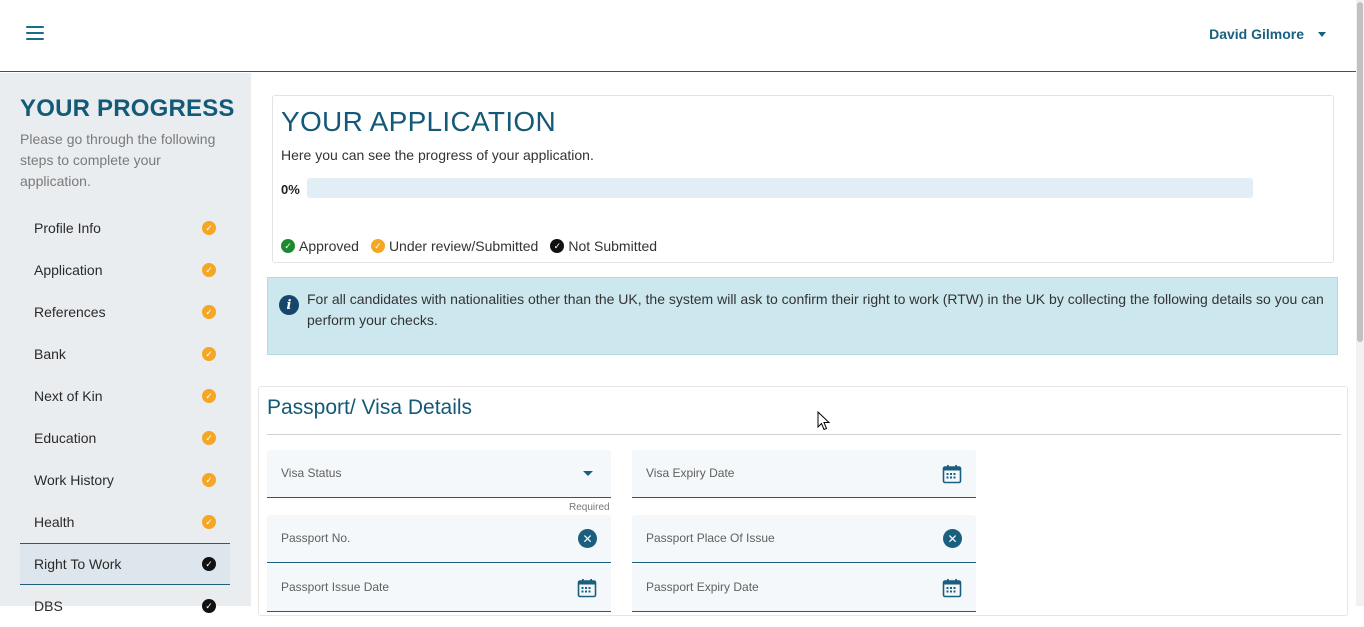  Describe the element at coordinates (125, 312) in the screenshot. I see `sidebar-step: References ✓` at that location.